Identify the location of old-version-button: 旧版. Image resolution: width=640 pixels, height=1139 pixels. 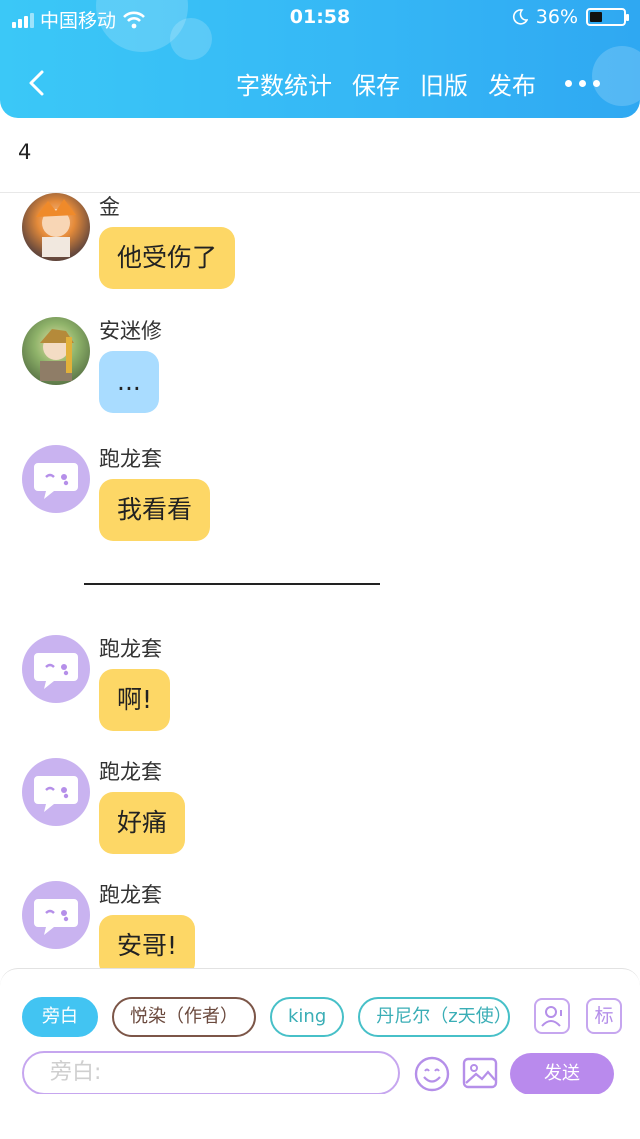
(444, 83).